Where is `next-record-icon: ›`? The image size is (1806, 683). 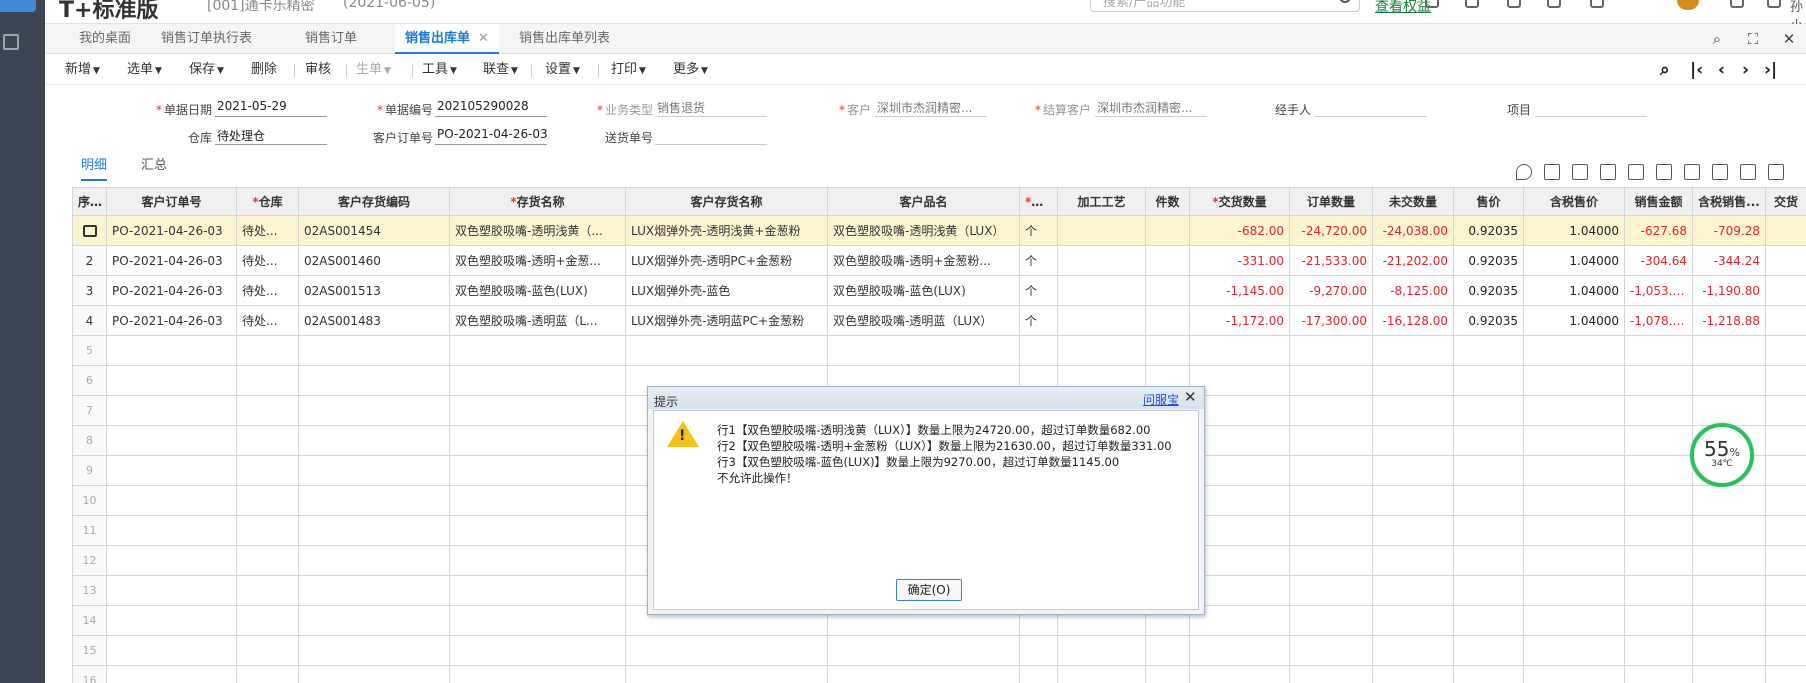 next-record-icon: › is located at coordinates (1745, 70).